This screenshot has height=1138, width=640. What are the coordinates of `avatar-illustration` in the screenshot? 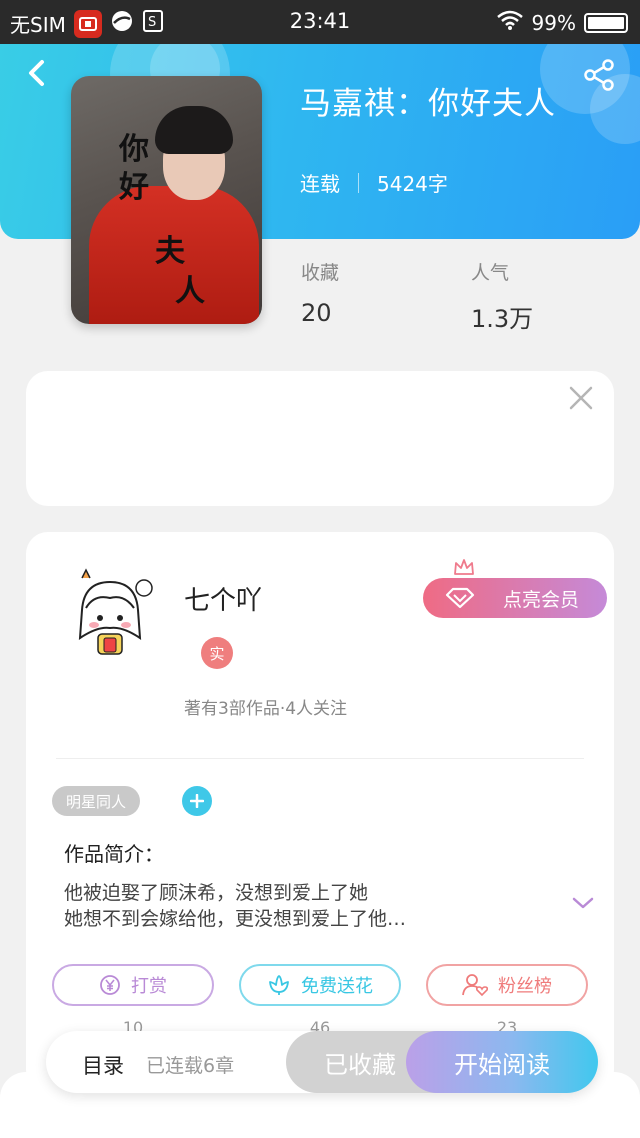 It's located at (110, 615).